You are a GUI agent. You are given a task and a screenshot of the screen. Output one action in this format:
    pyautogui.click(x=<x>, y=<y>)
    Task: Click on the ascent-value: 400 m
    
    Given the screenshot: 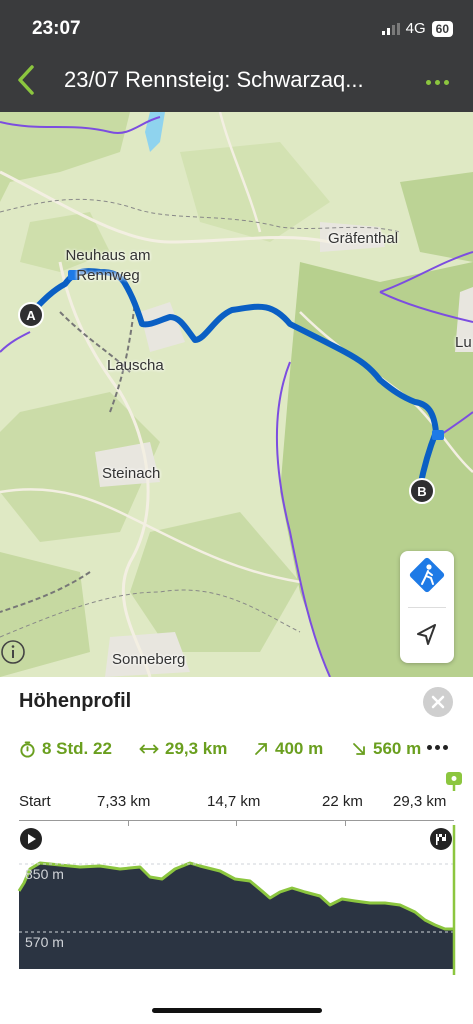 What is the action you would take?
    pyautogui.click(x=299, y=748)
    